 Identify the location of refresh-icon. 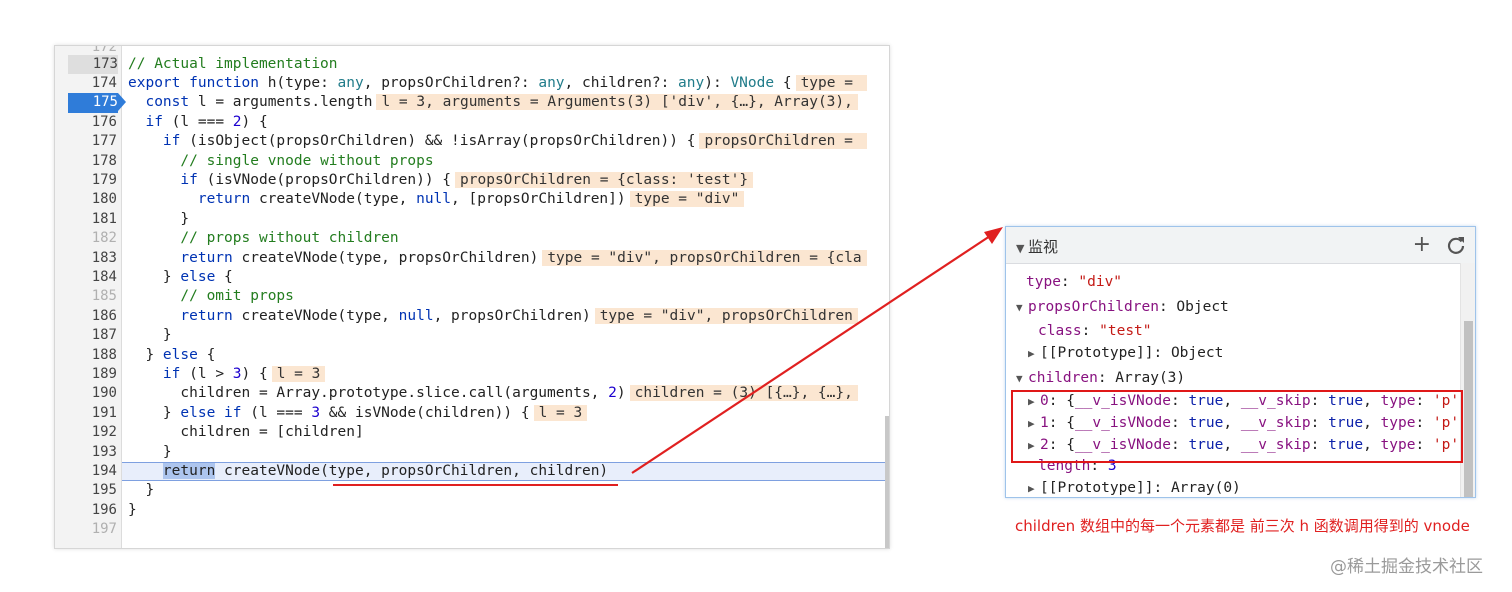
(1456, 246).